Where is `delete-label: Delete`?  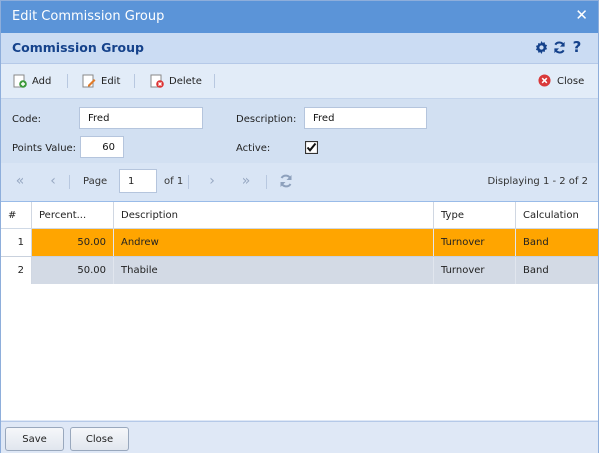
delete-label: Delete is located at coordinates (185, 81).